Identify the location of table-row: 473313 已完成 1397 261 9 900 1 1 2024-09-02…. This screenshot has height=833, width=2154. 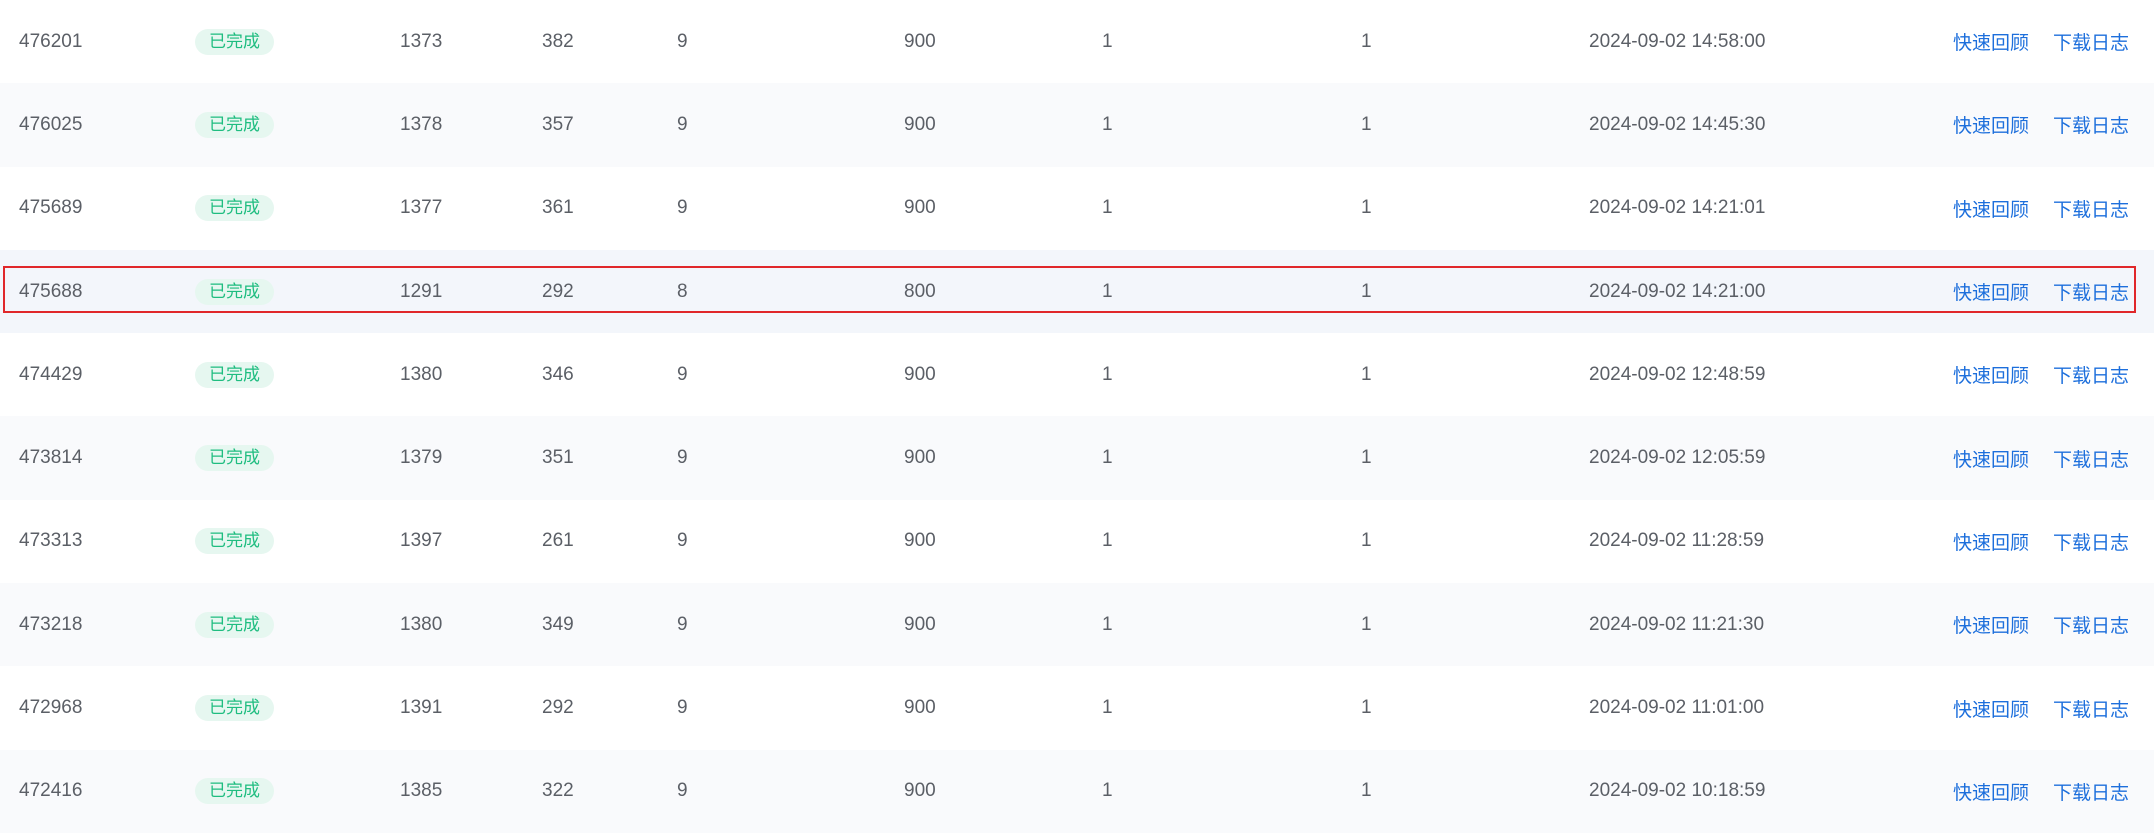
(1077, 541).